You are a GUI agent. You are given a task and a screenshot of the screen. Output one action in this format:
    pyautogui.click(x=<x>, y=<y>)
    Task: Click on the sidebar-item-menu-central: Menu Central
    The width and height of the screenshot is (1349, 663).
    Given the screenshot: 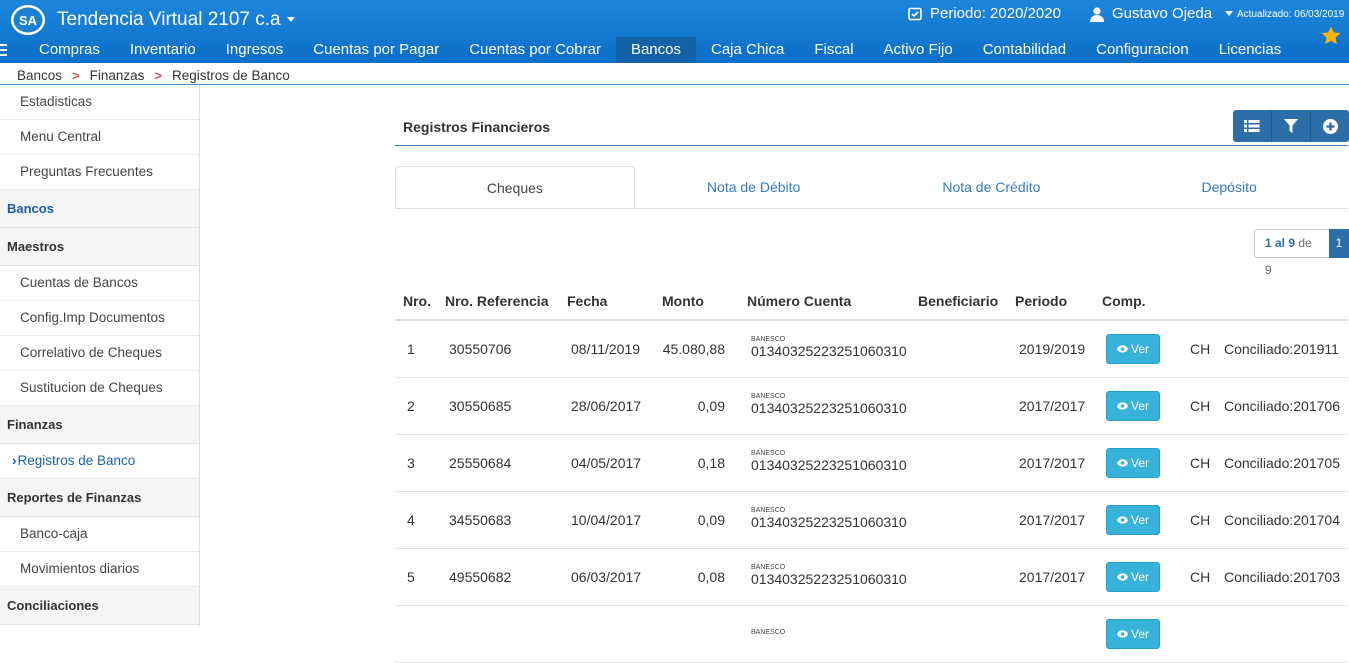 What is the action you would take?
    pyautogui.click(x=99, y=137)
    